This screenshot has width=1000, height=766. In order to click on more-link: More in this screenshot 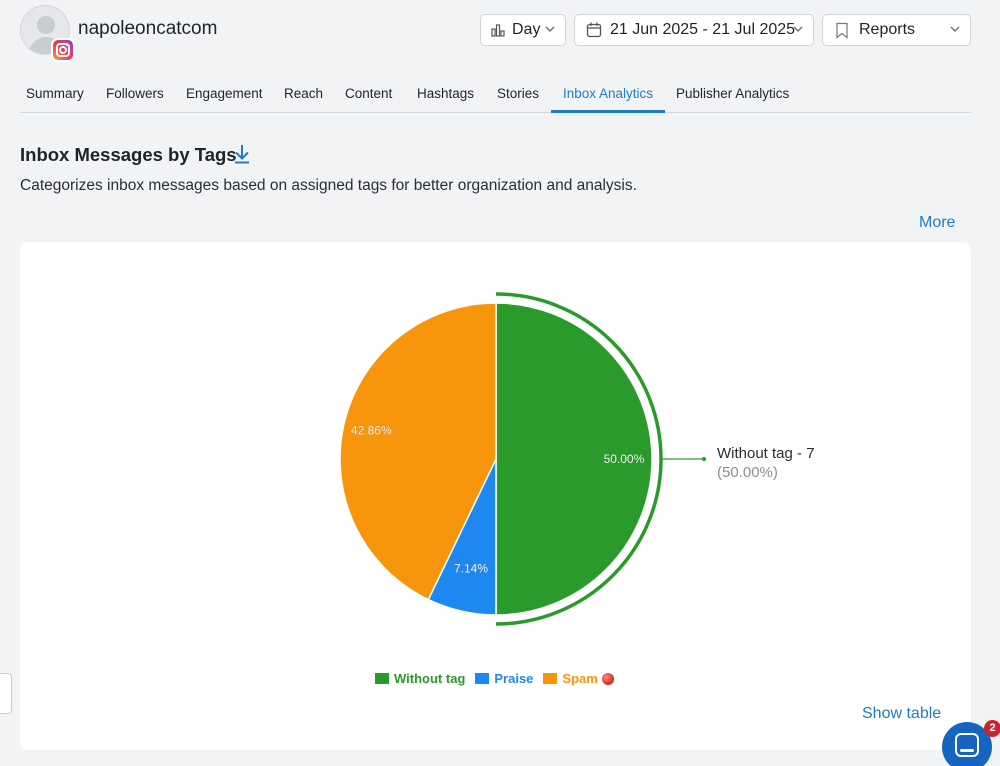, I will do `click(937, 223)`.